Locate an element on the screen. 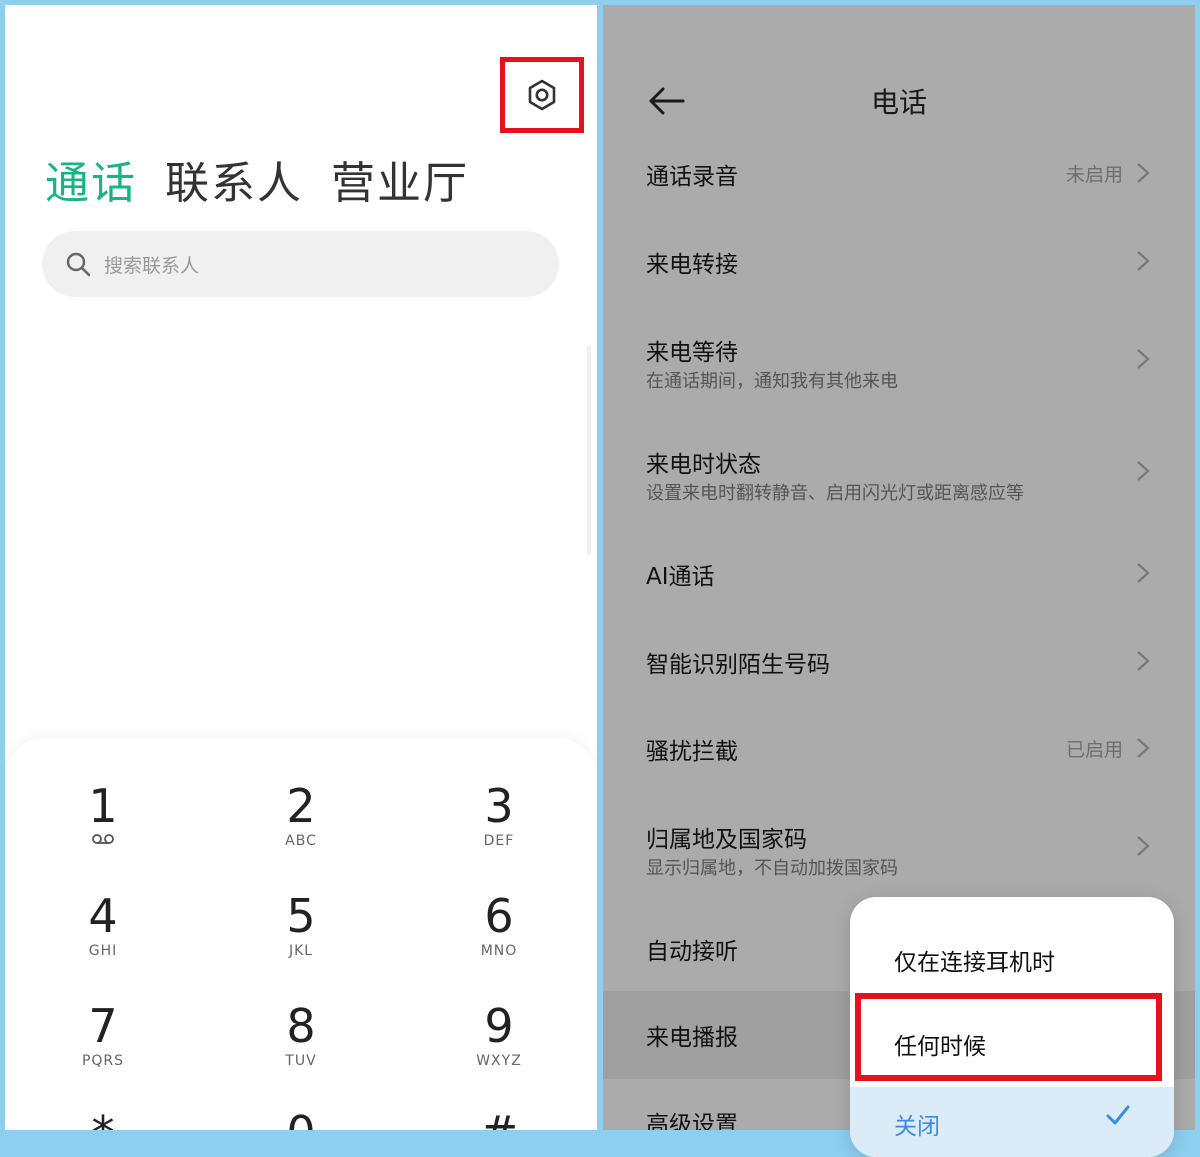 This screenshot has height=1157, width=1200. option-off: 关闭 is located at coordinates (1012, 1122).